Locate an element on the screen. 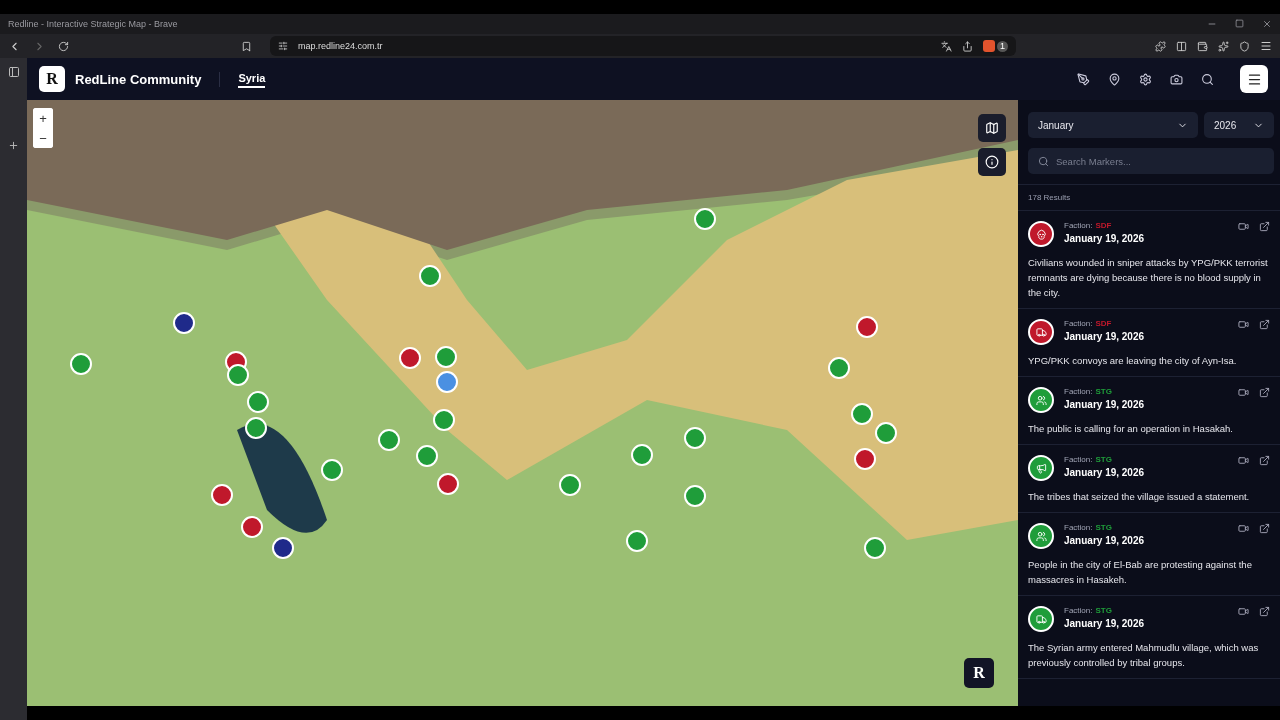  map-layers-button is located at coordinates (992, 128).